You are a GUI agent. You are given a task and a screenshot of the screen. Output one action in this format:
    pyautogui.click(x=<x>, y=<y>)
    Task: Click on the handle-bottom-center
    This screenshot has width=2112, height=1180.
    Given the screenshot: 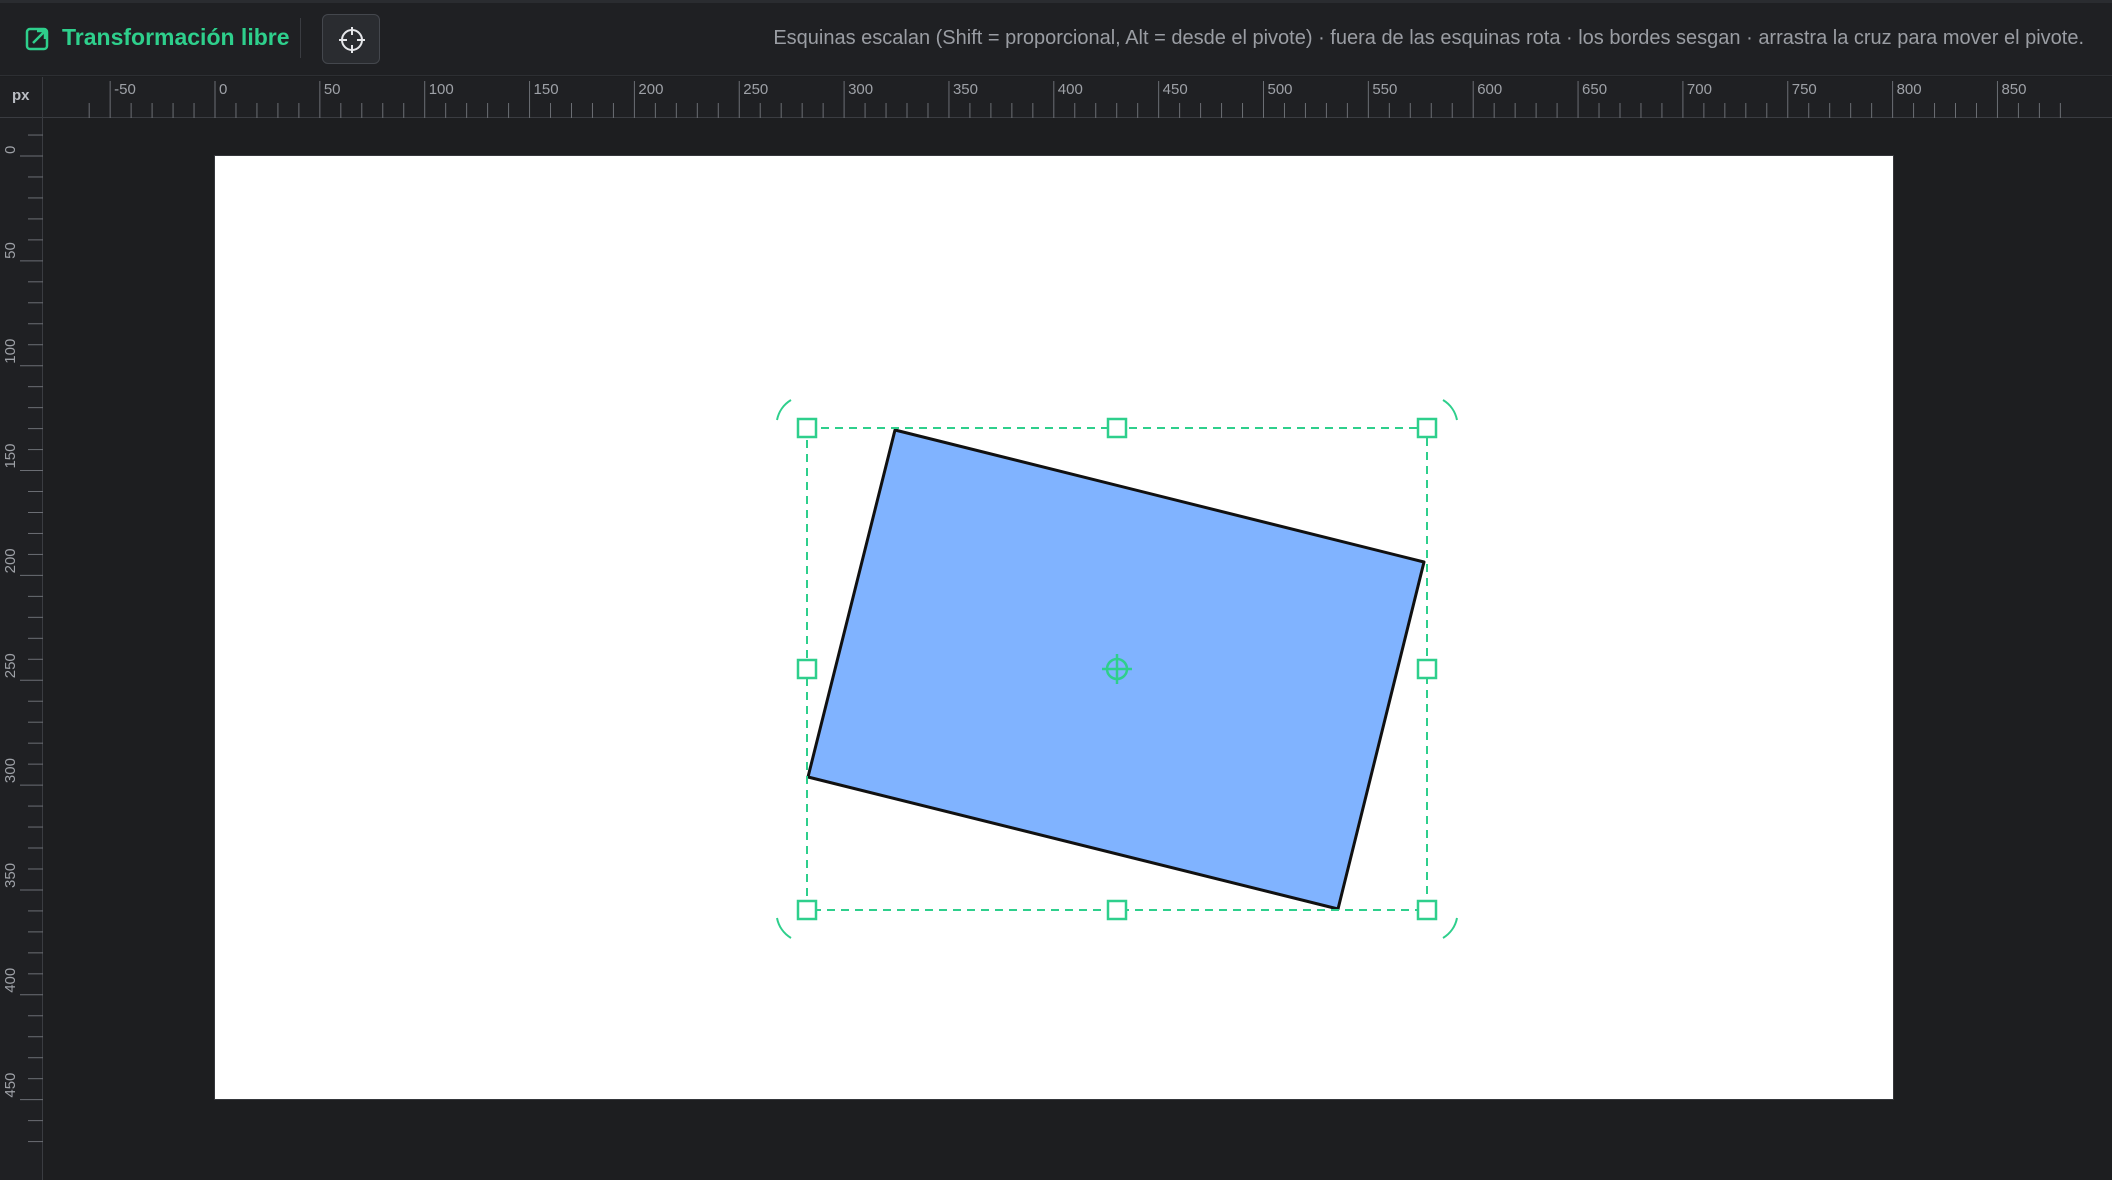 What is the action you would take?
    pyautogui.click(x=1117, y=910)
    